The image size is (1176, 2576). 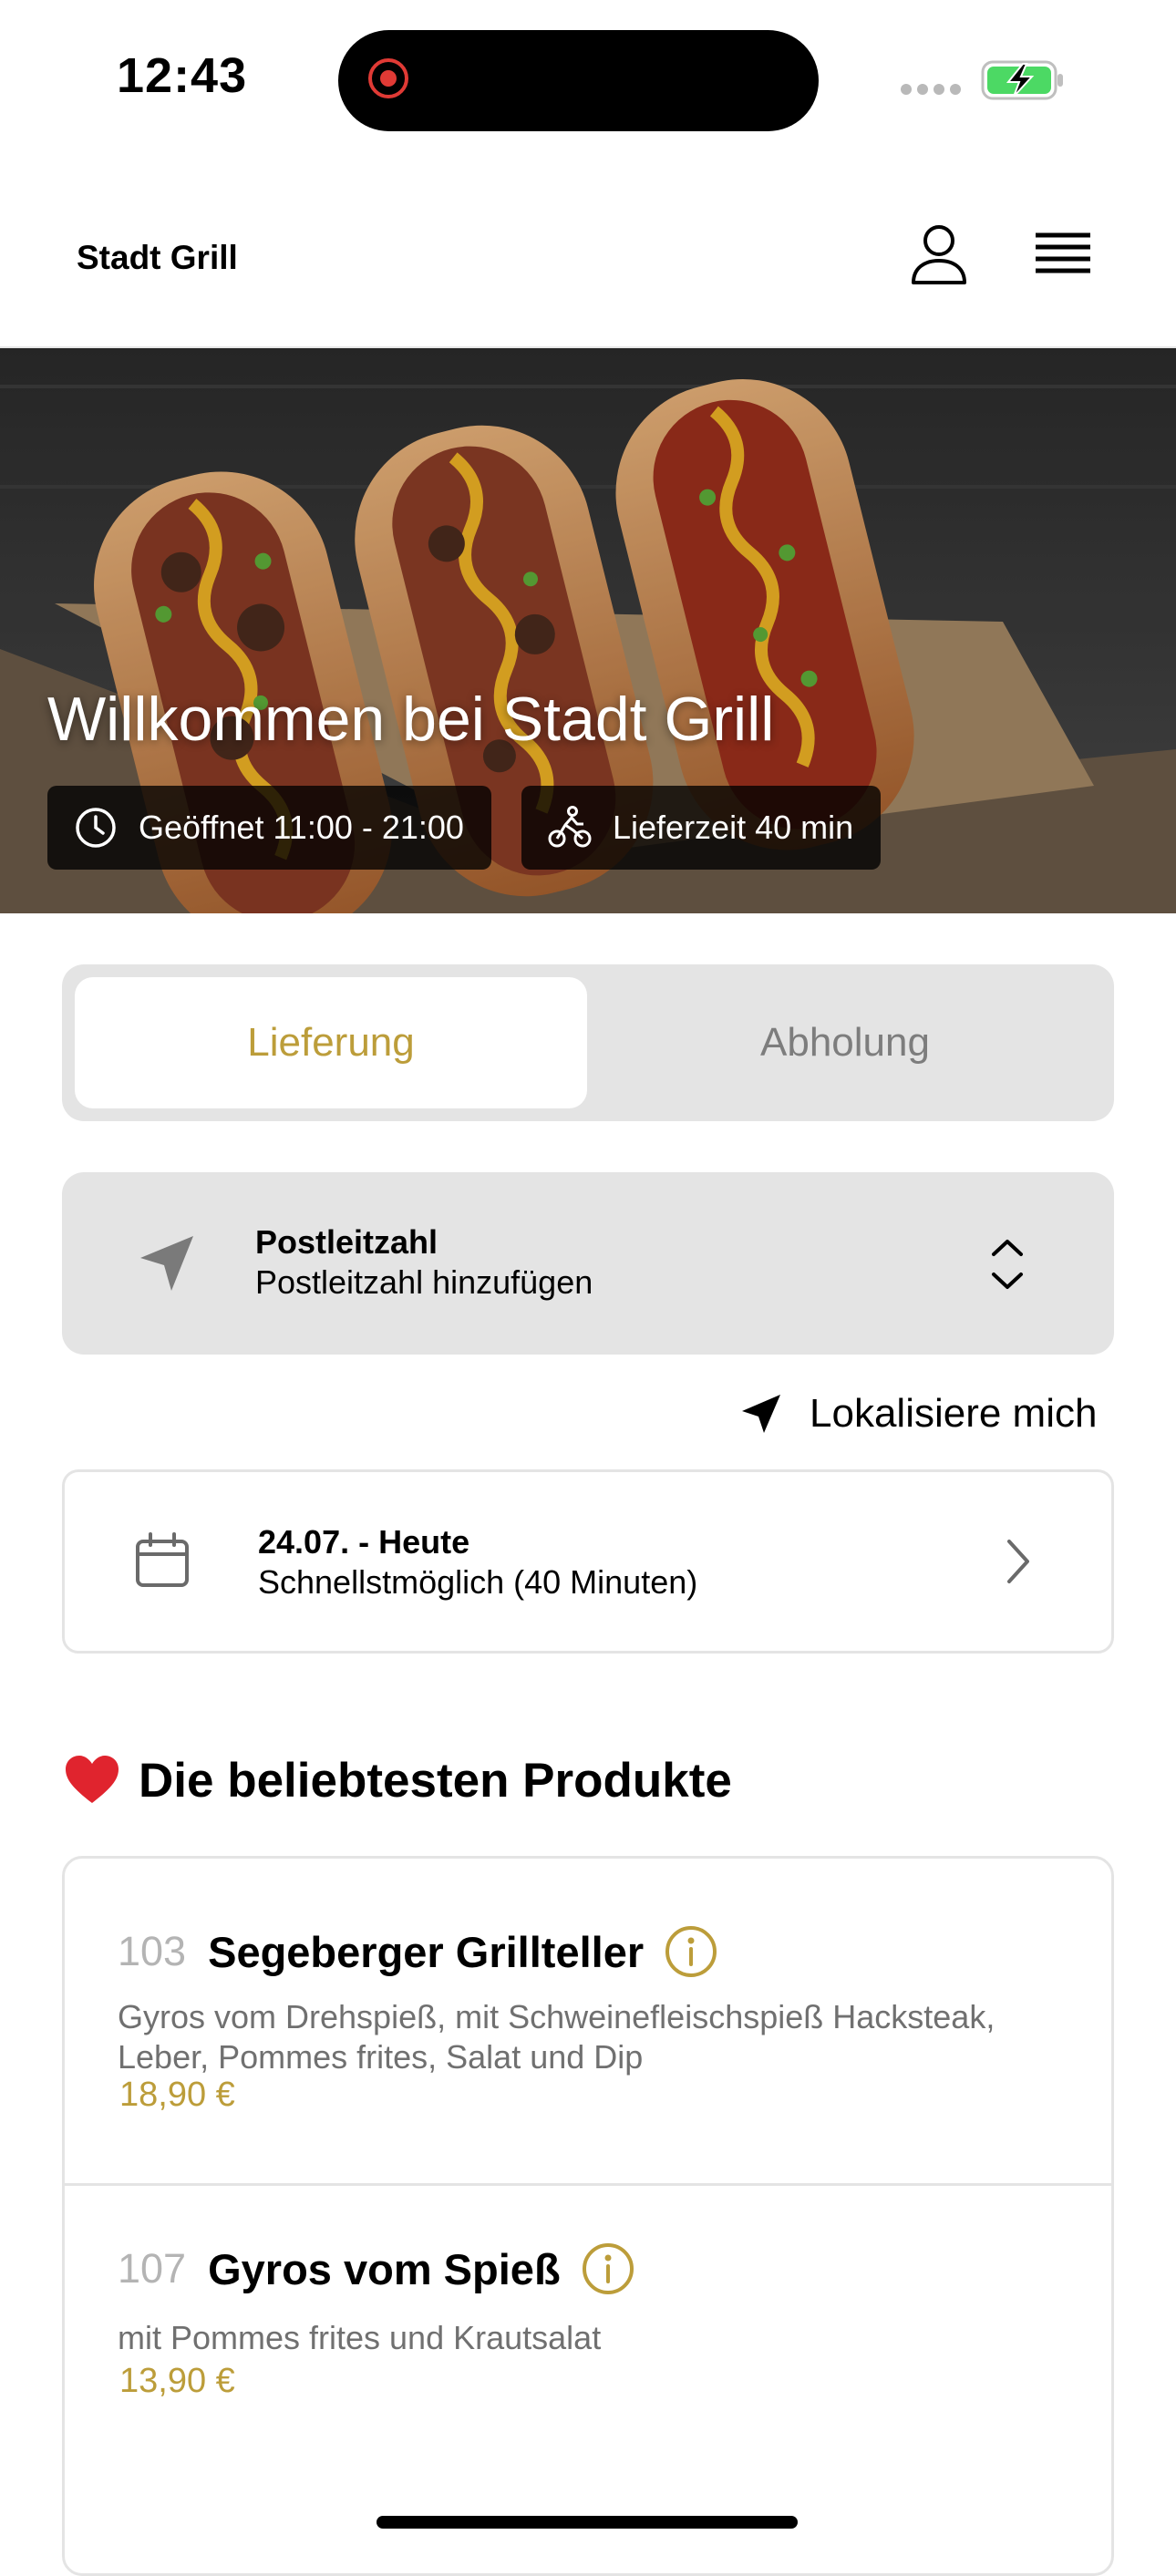 I want to click on postcode-placeholder: Postleitzahl hinzufügen, so click(x=424, y=1282).